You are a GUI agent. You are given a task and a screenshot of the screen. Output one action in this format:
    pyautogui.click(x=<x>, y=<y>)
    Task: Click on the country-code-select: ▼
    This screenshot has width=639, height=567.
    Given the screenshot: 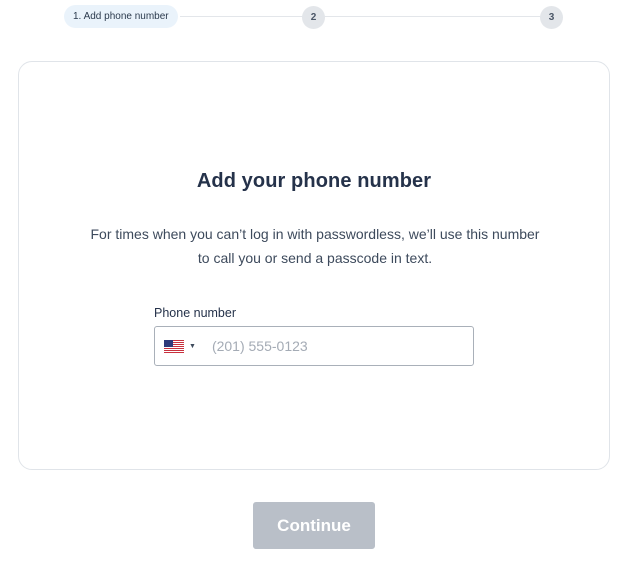 What is the action you would take?
    pyautogui.click(x=183, y=346)
    